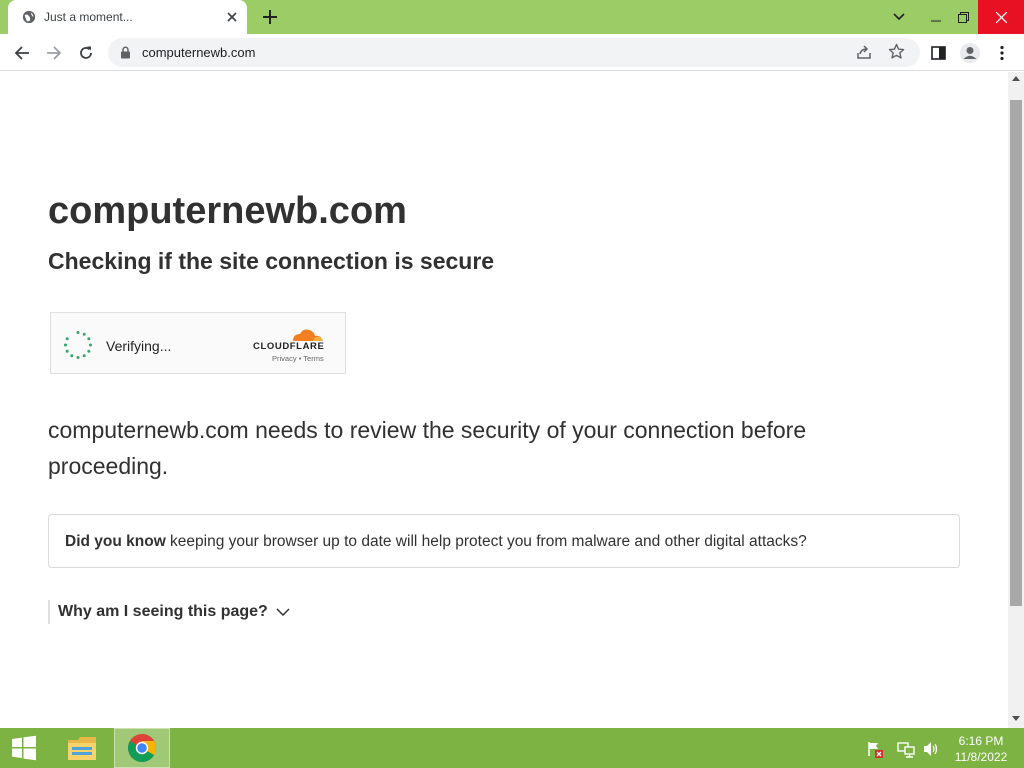 Image resolution: width=1024 pixels, height=768 pixels. What do you see at coordinates (936, 17) in the screenshot?
I see `minimize-button` at bounding box center [936, 17].